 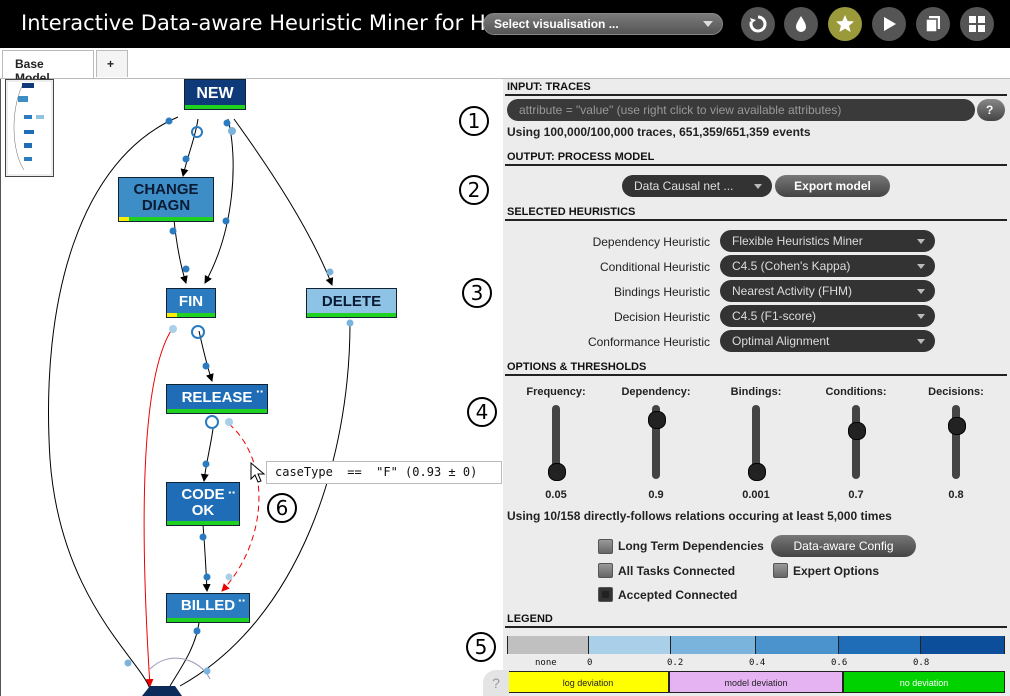 I want to click on threshold-label: Conditions:, so click(x=856, y=392).